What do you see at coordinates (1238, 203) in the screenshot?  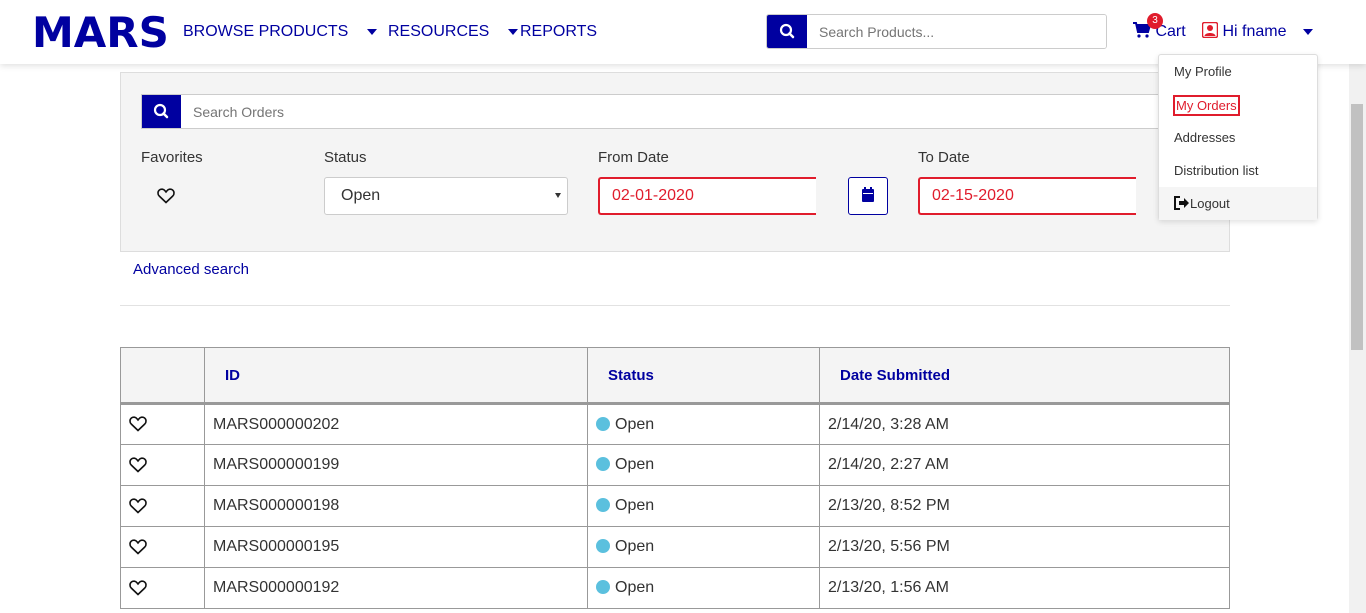 I see `menu-item-logout: Logout` at bounding box center [1238, 203].